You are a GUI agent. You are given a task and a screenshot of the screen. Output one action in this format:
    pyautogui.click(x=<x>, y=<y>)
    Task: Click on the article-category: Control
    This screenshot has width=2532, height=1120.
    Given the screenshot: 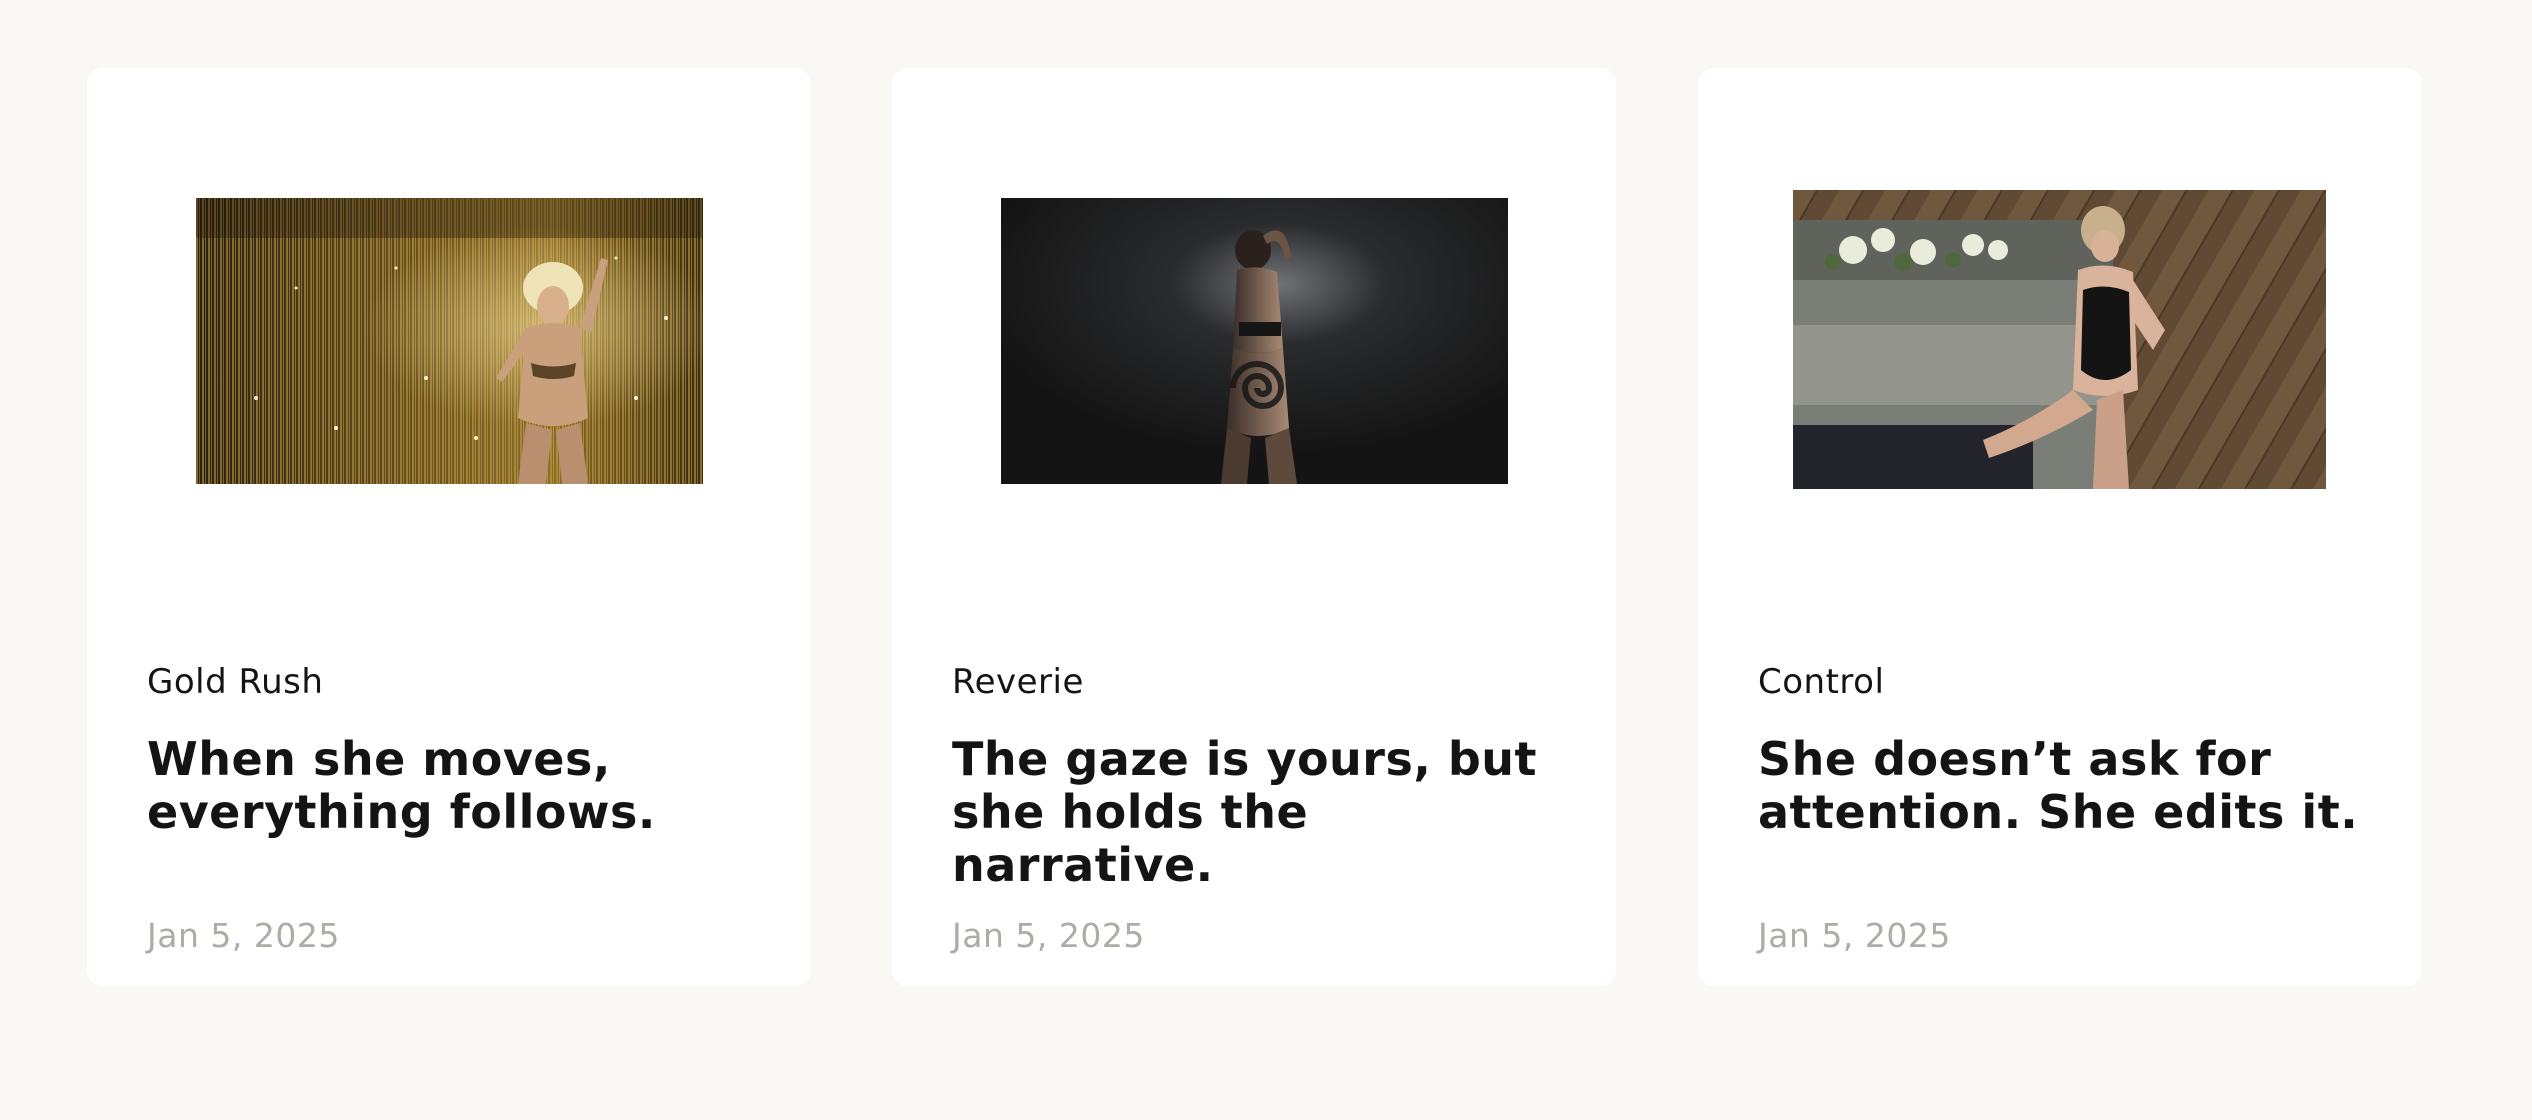 What is the action you would take?
    pyautogui.click(x=1821, y=682)
    